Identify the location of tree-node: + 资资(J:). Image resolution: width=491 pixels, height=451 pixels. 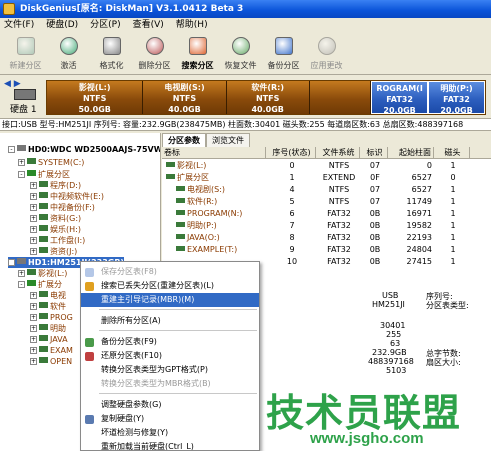
(53, 251).